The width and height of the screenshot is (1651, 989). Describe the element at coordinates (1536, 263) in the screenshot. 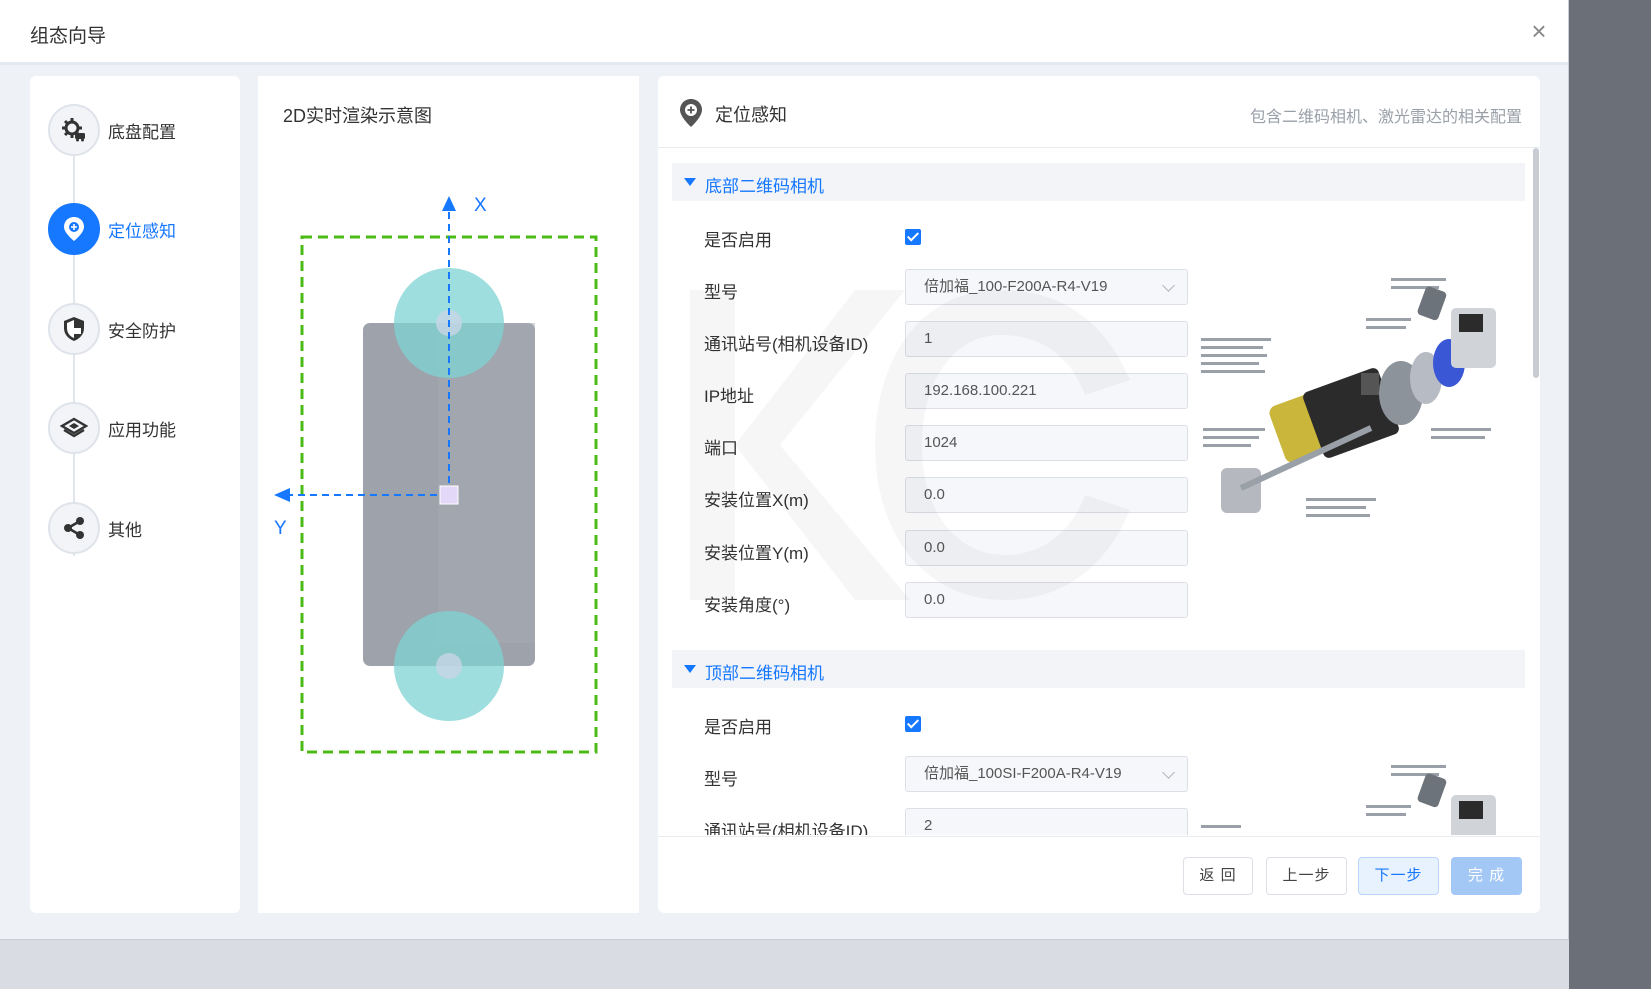

I see `form-scrollbar` at that location.